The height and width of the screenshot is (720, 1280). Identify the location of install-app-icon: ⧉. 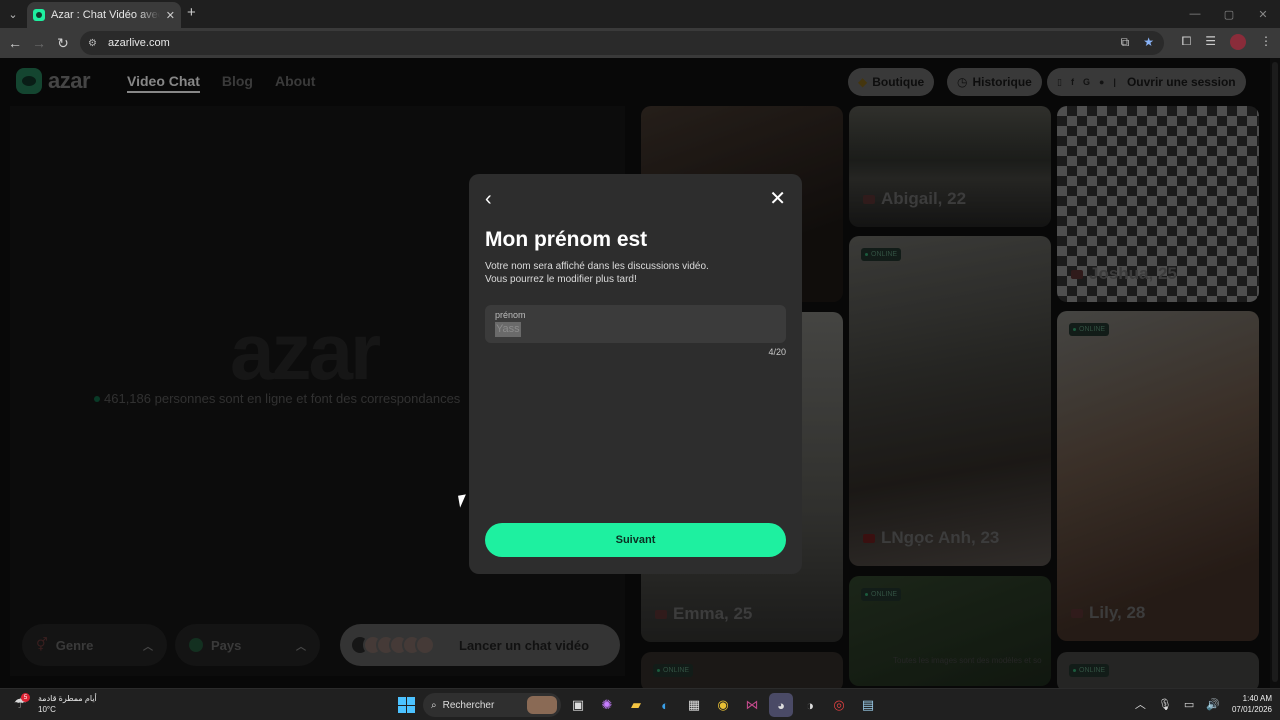
(1125, 42).